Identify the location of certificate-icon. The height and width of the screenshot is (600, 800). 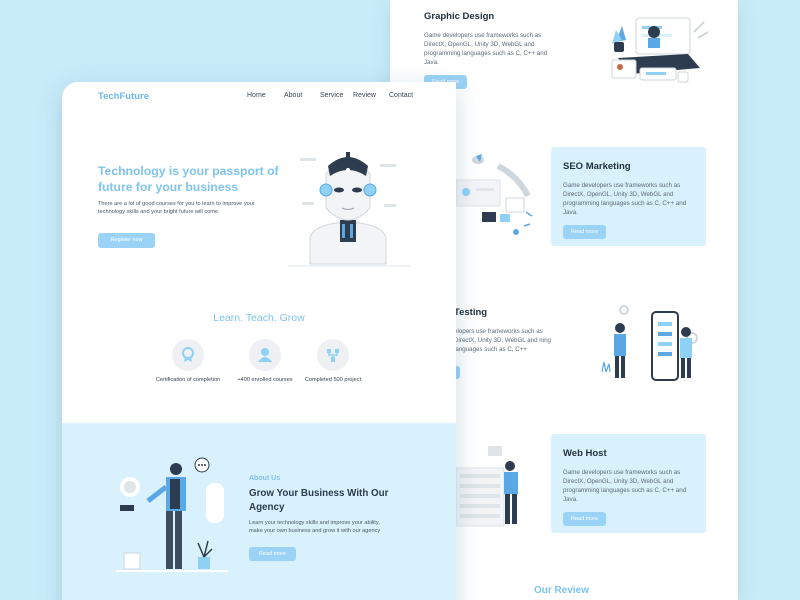
(188, 355).